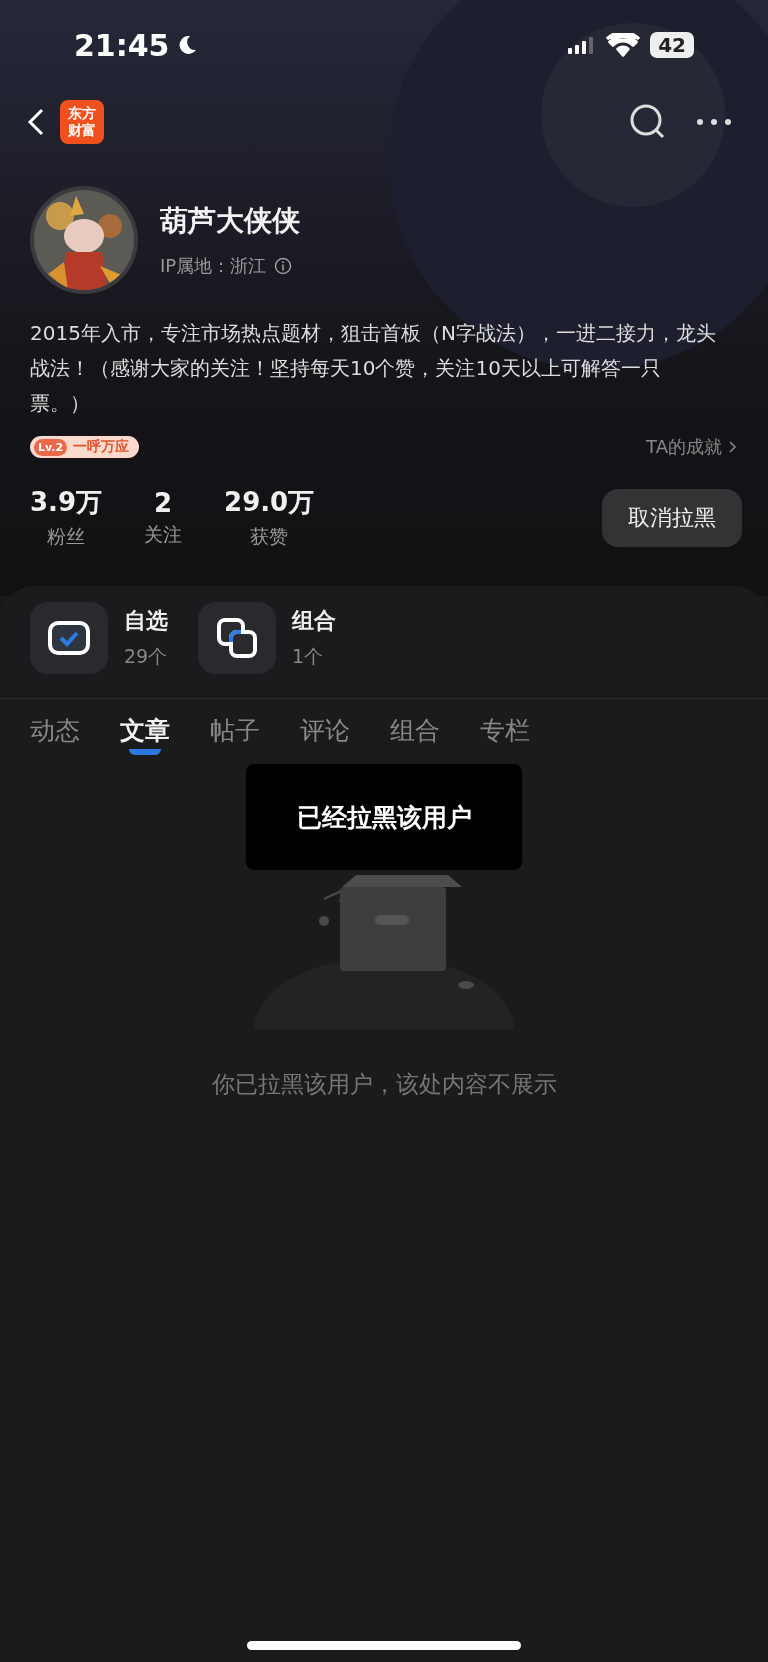 Image resolution: width=768 pixels, height=1662 pixels. Describe the element at coordinates (36, 122) in the screenshot. I see `back-icon` at that location.